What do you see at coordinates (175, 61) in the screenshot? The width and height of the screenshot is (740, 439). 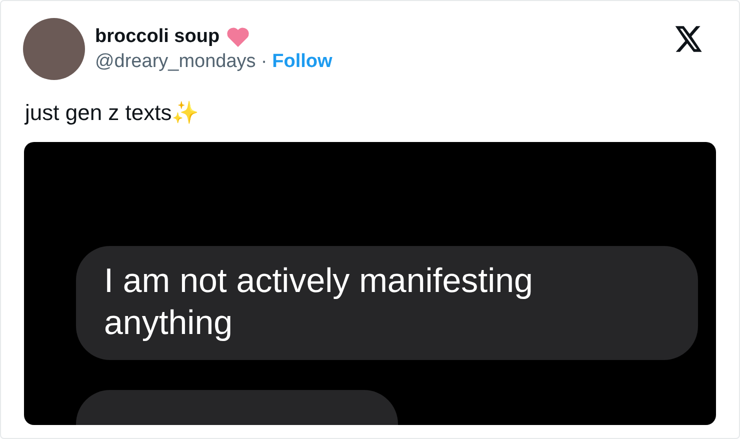 I see `author-handle: @dreary_mondays` at bounding box center [175, 61].